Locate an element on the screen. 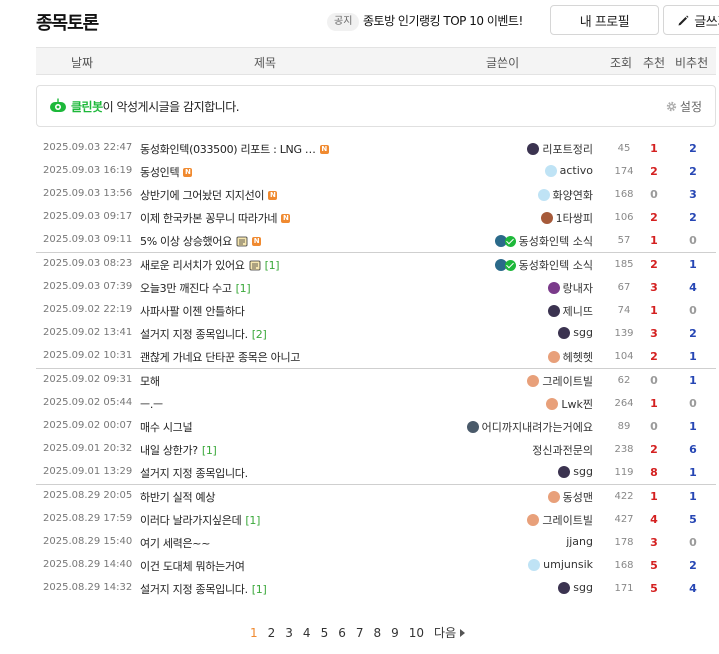 The width and height of the screenshot is (719, 654). table-row: 2025.09.01 20:32 내일 상한가? [1] 정신과전문의 238 2 6 is located at coordinates (376, 449).